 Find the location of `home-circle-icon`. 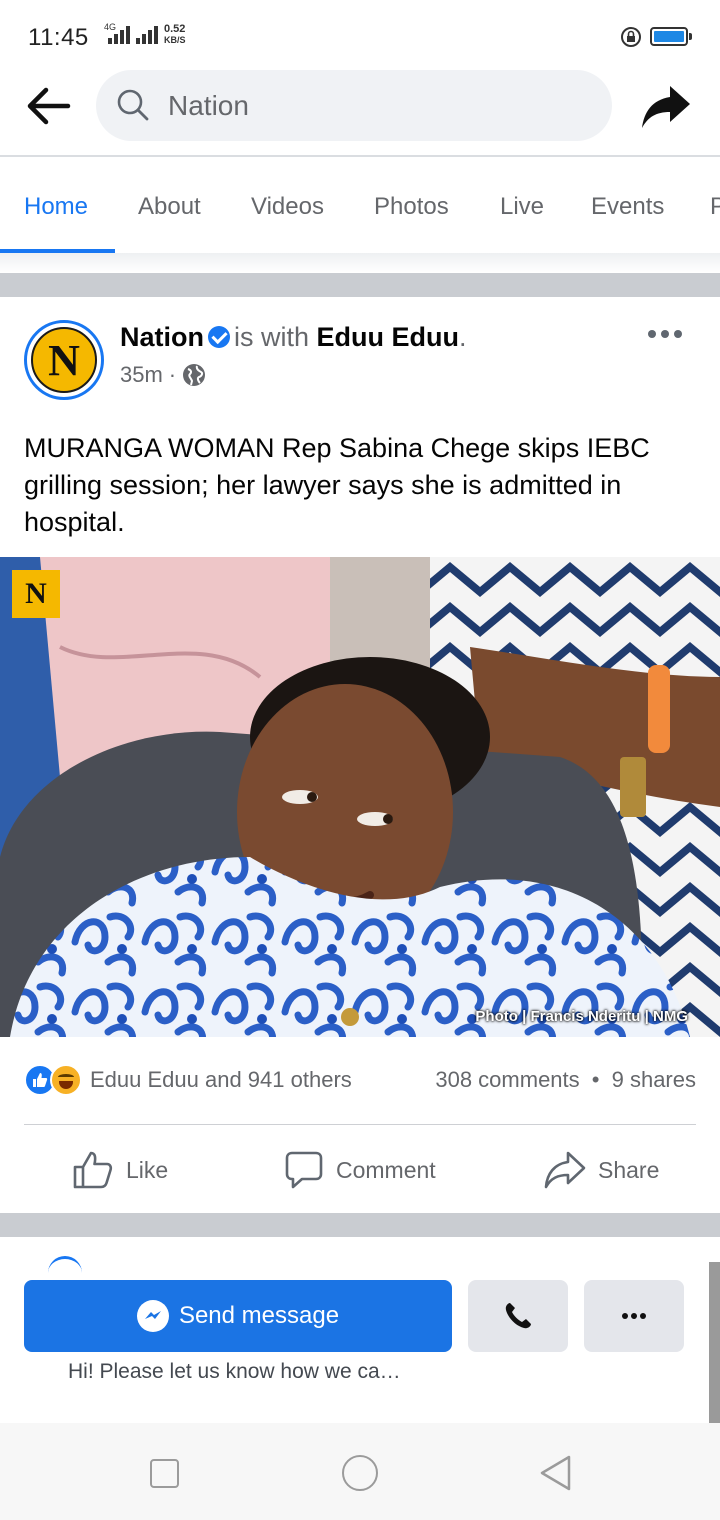

home-circle-icon is located at coordinates (360, 1473).